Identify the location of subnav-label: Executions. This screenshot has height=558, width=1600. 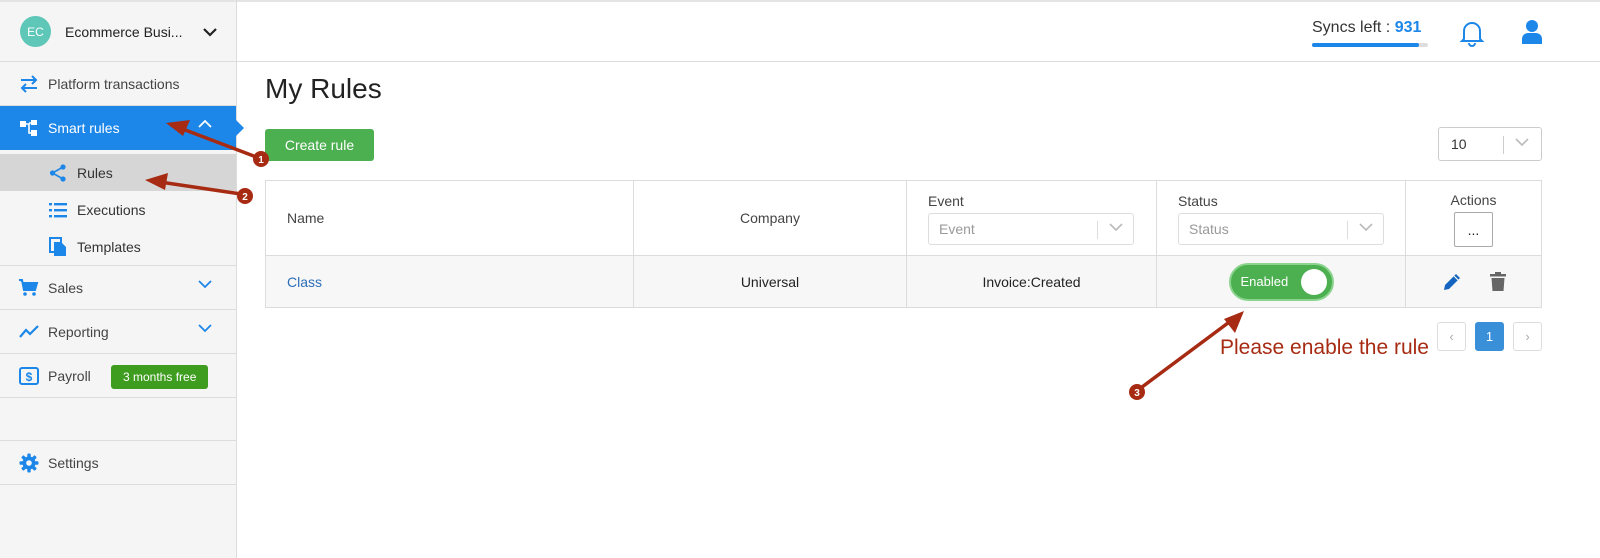
(111, 209).